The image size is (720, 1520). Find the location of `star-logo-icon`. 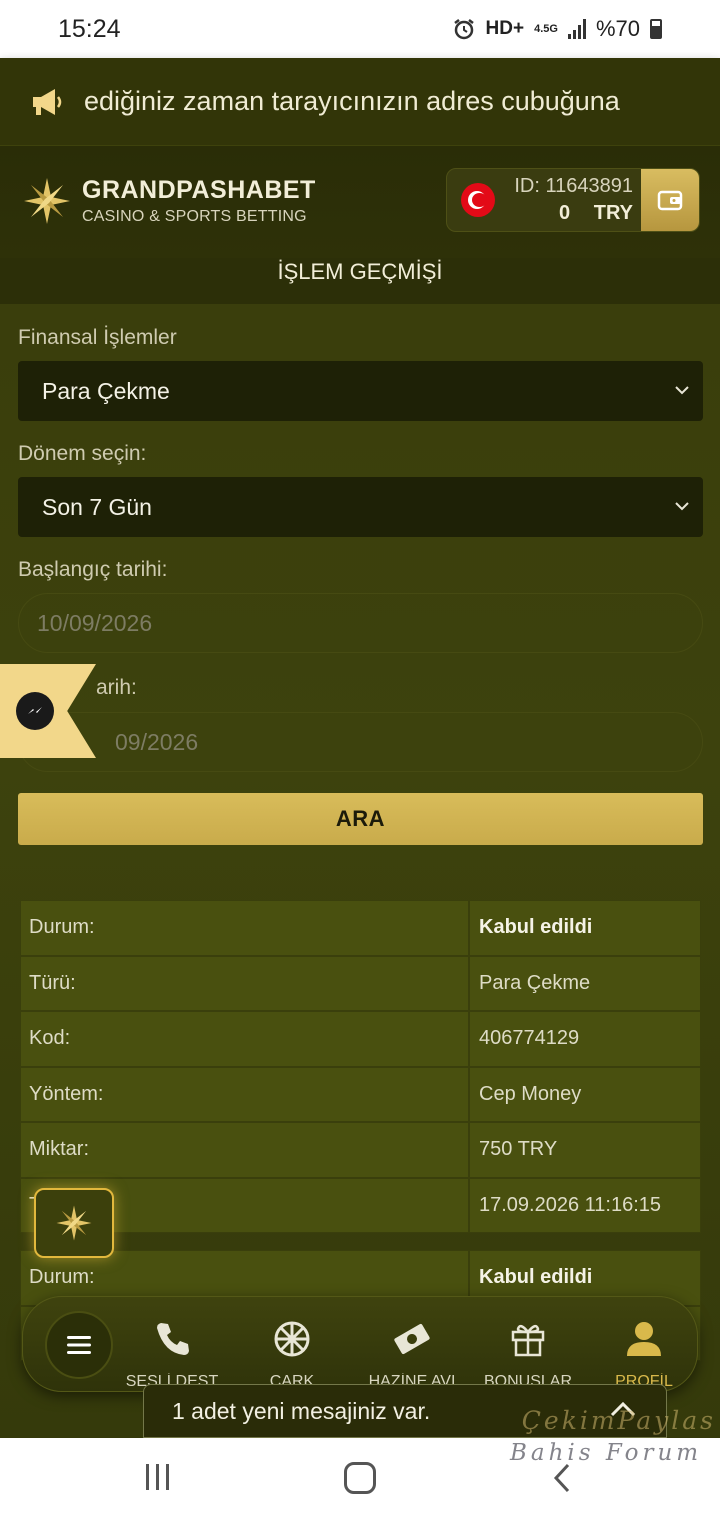

star-logo-icon is located at coordinates (47, 201).